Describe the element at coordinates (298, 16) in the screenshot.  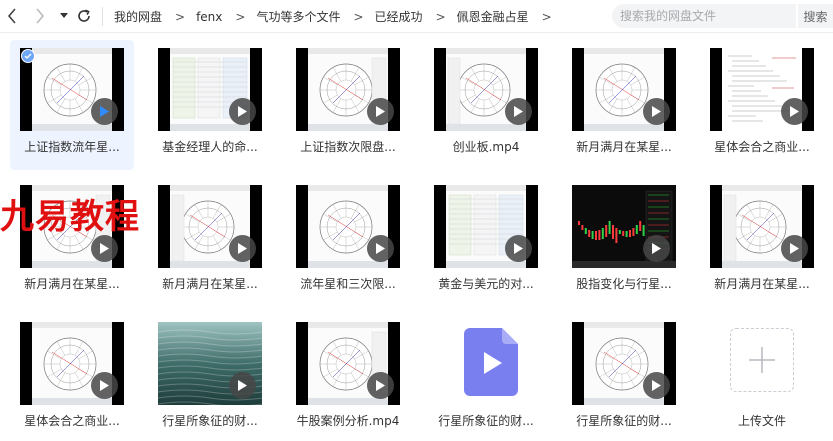
I see `breadcrumb-item-2: 气功等多个文件` at that location.